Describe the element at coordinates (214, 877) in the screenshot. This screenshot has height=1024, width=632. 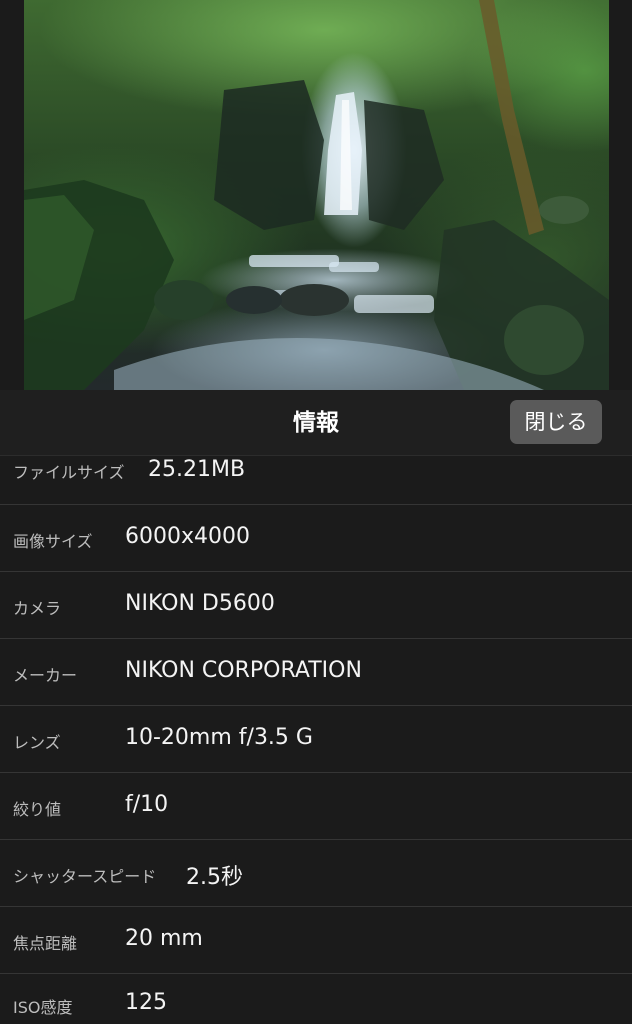
I see `info-value: 2.5秒` at that location.